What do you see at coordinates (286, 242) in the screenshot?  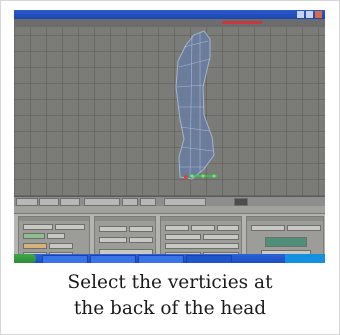 I see `draw-faces-button` at bounding box center [286, 242].